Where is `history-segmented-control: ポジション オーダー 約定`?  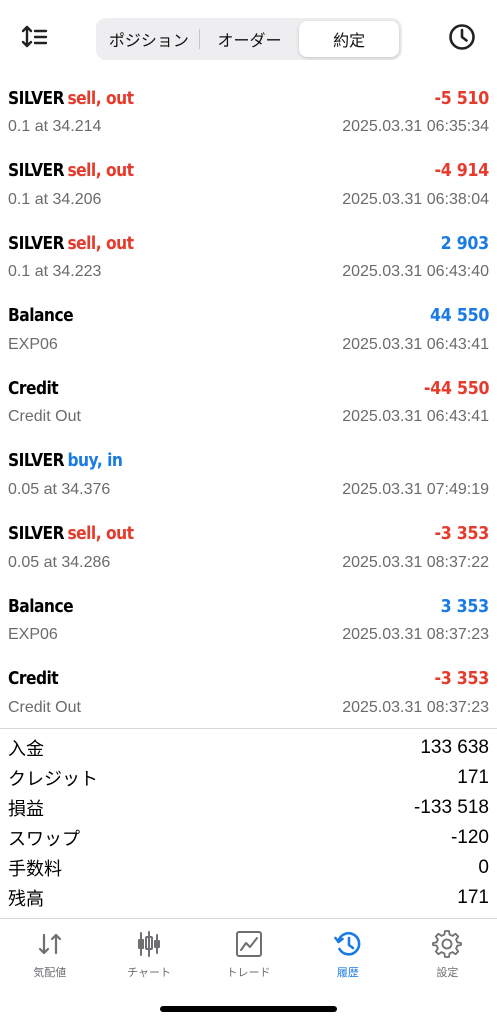
history-segmented-control: ポジション オーダー 約定 is located at coordinates (249, 39).